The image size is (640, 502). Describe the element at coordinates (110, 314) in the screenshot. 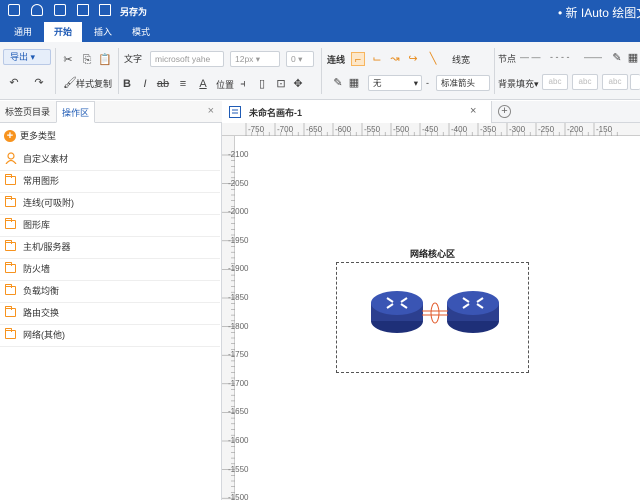

I see `category-item: 路由交换` at that location.